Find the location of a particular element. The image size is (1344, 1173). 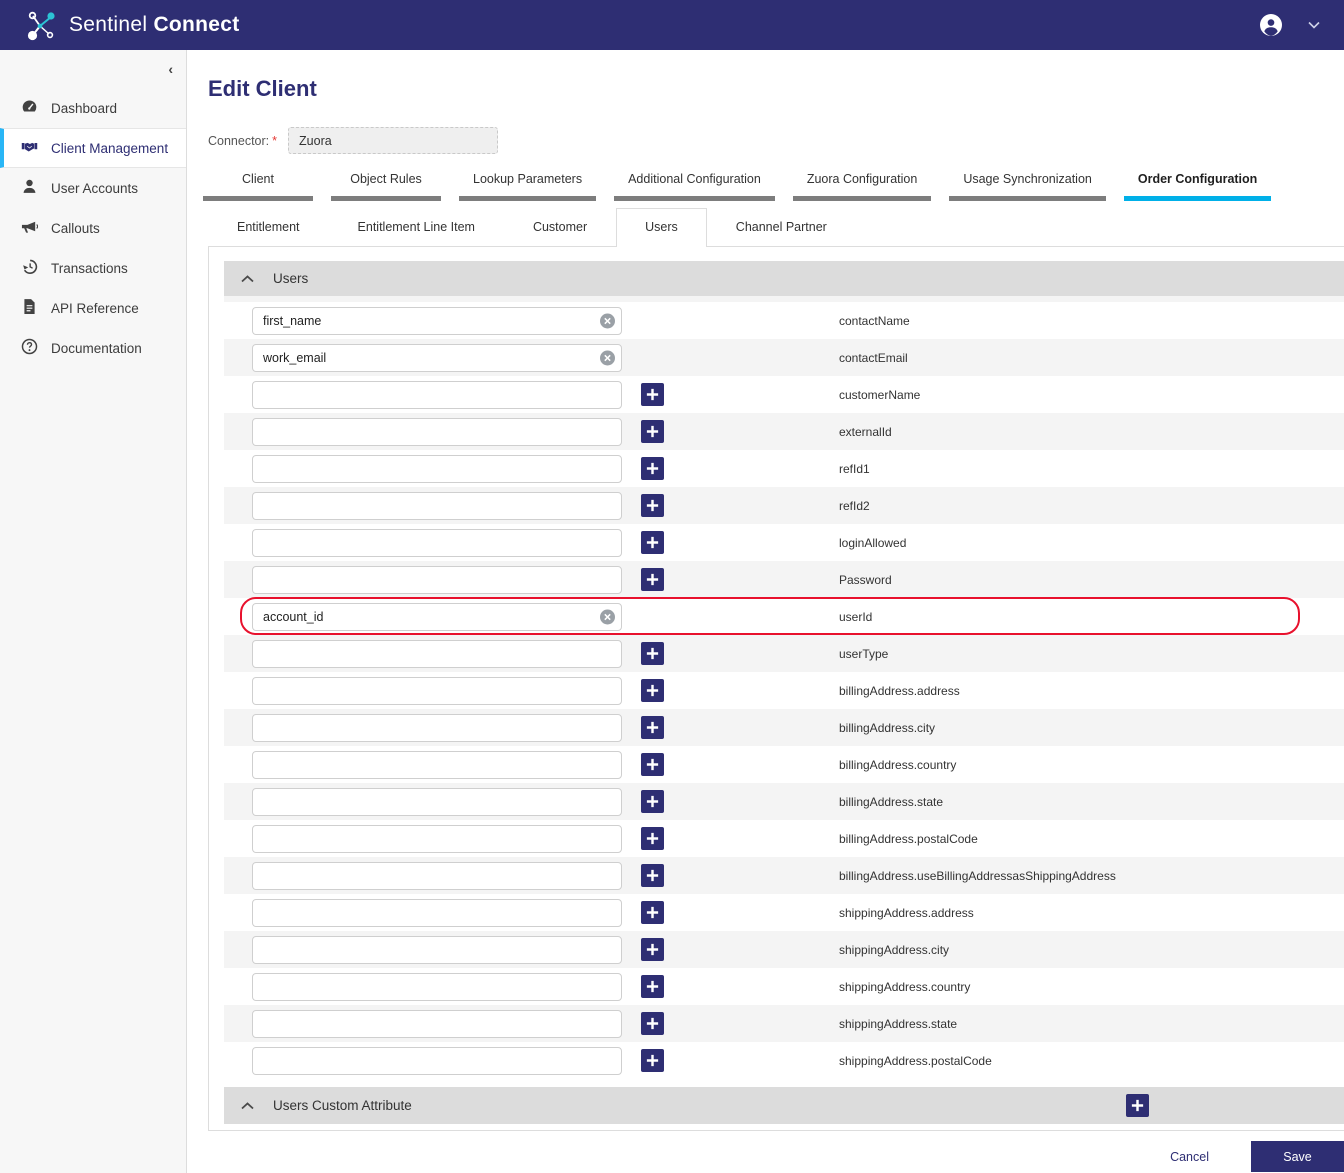

tab-object-rules: Object Rules is located at coordinates (386, 186).